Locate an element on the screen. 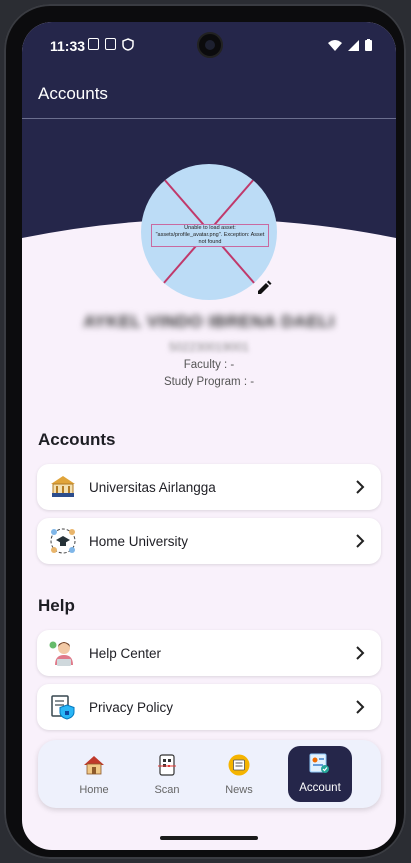  nav-label: News is located at coordinates (239, 790).